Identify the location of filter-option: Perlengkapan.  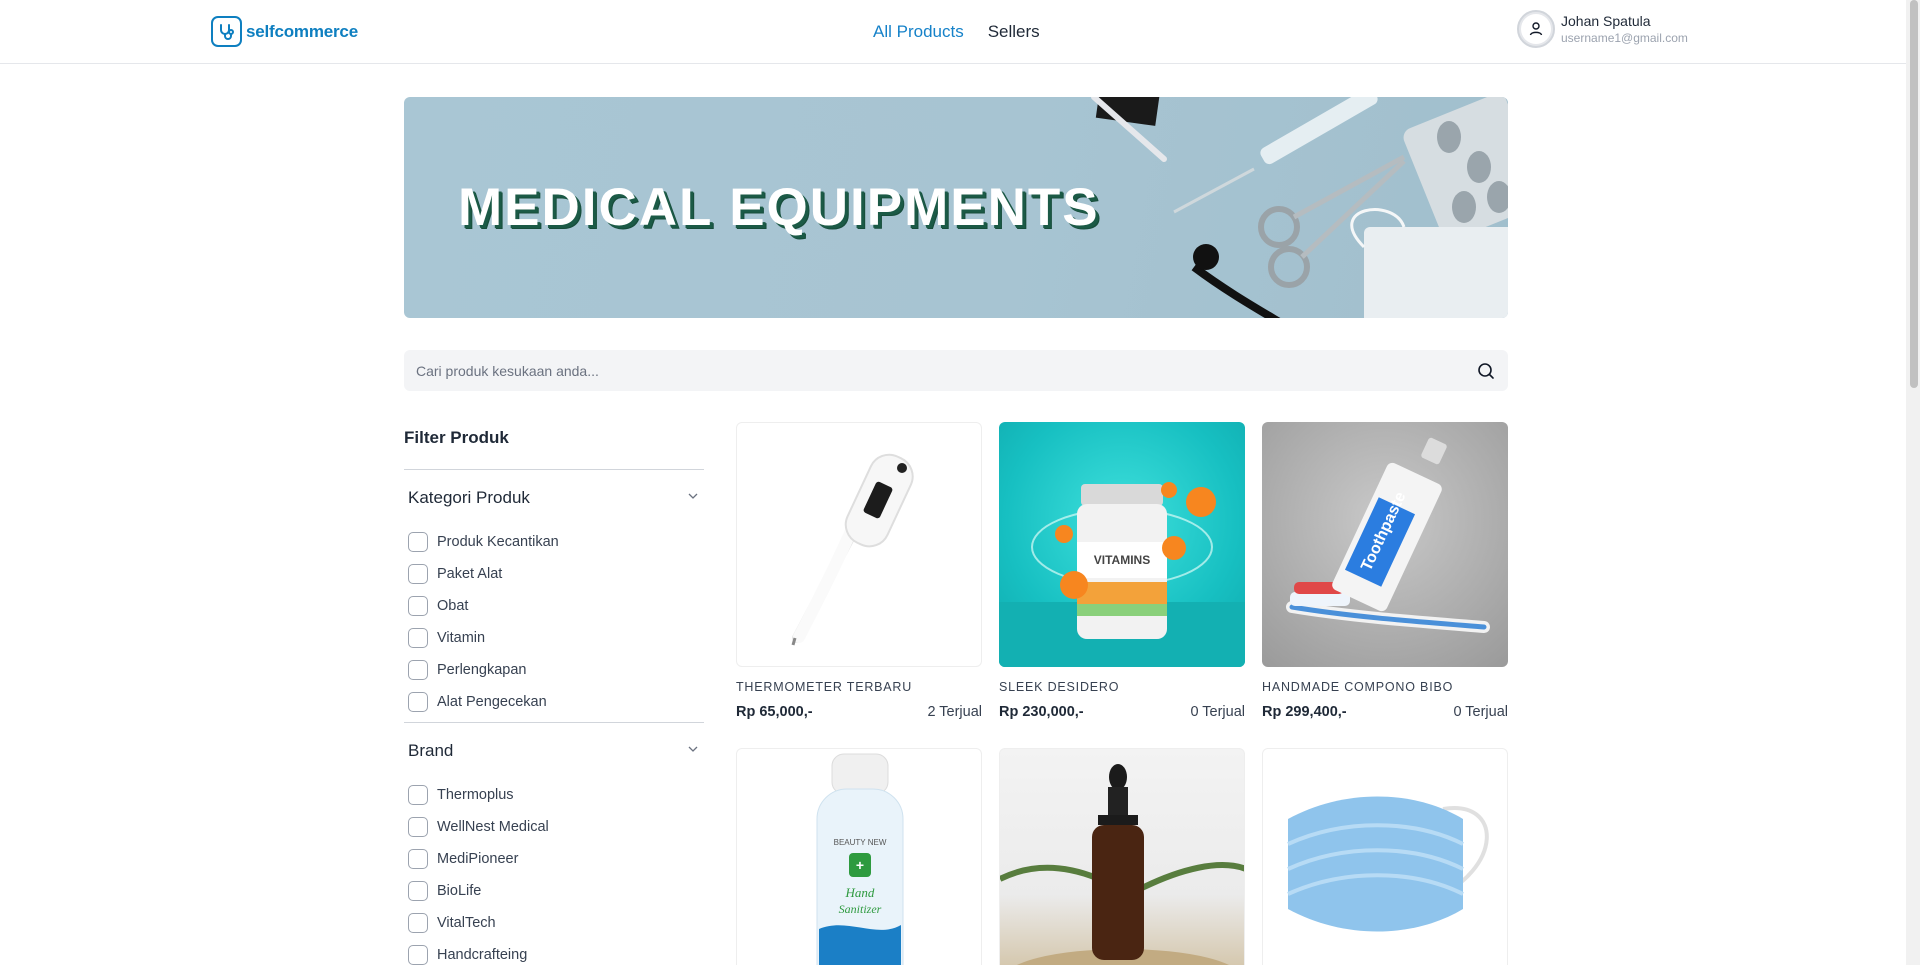
(554, 670).